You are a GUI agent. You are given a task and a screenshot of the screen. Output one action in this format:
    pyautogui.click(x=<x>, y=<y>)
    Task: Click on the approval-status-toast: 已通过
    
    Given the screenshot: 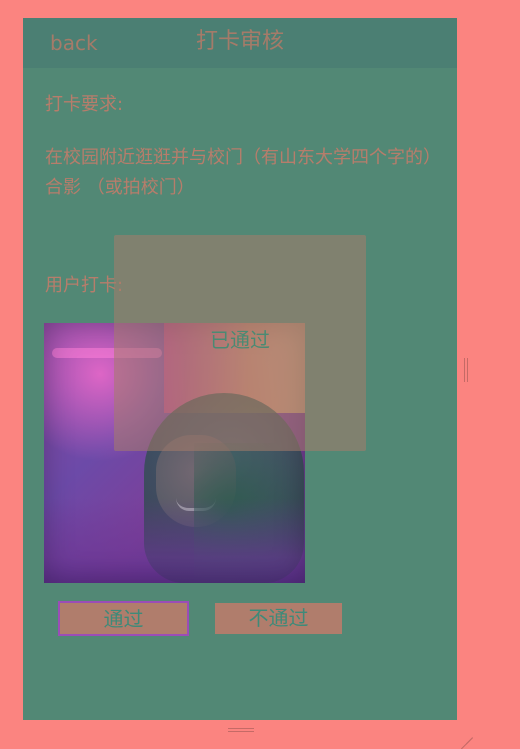 What is the action you would take?
    pyautogui.click(x=240, y=343)
    